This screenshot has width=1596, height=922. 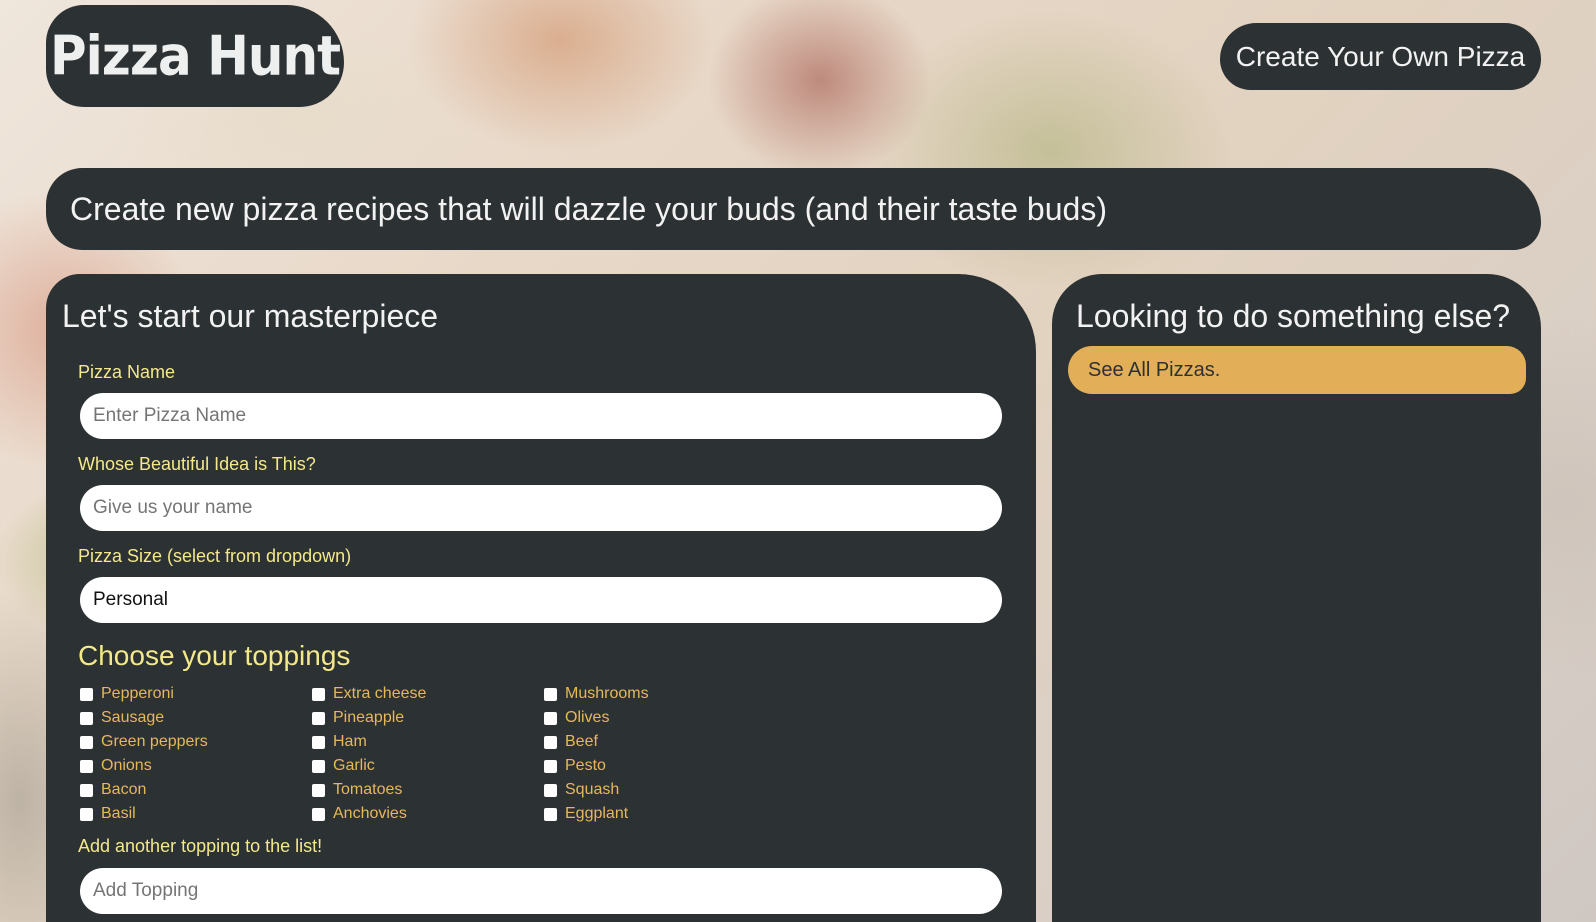 I want to click on topping-label: Basil, so click(x=118, y=813).